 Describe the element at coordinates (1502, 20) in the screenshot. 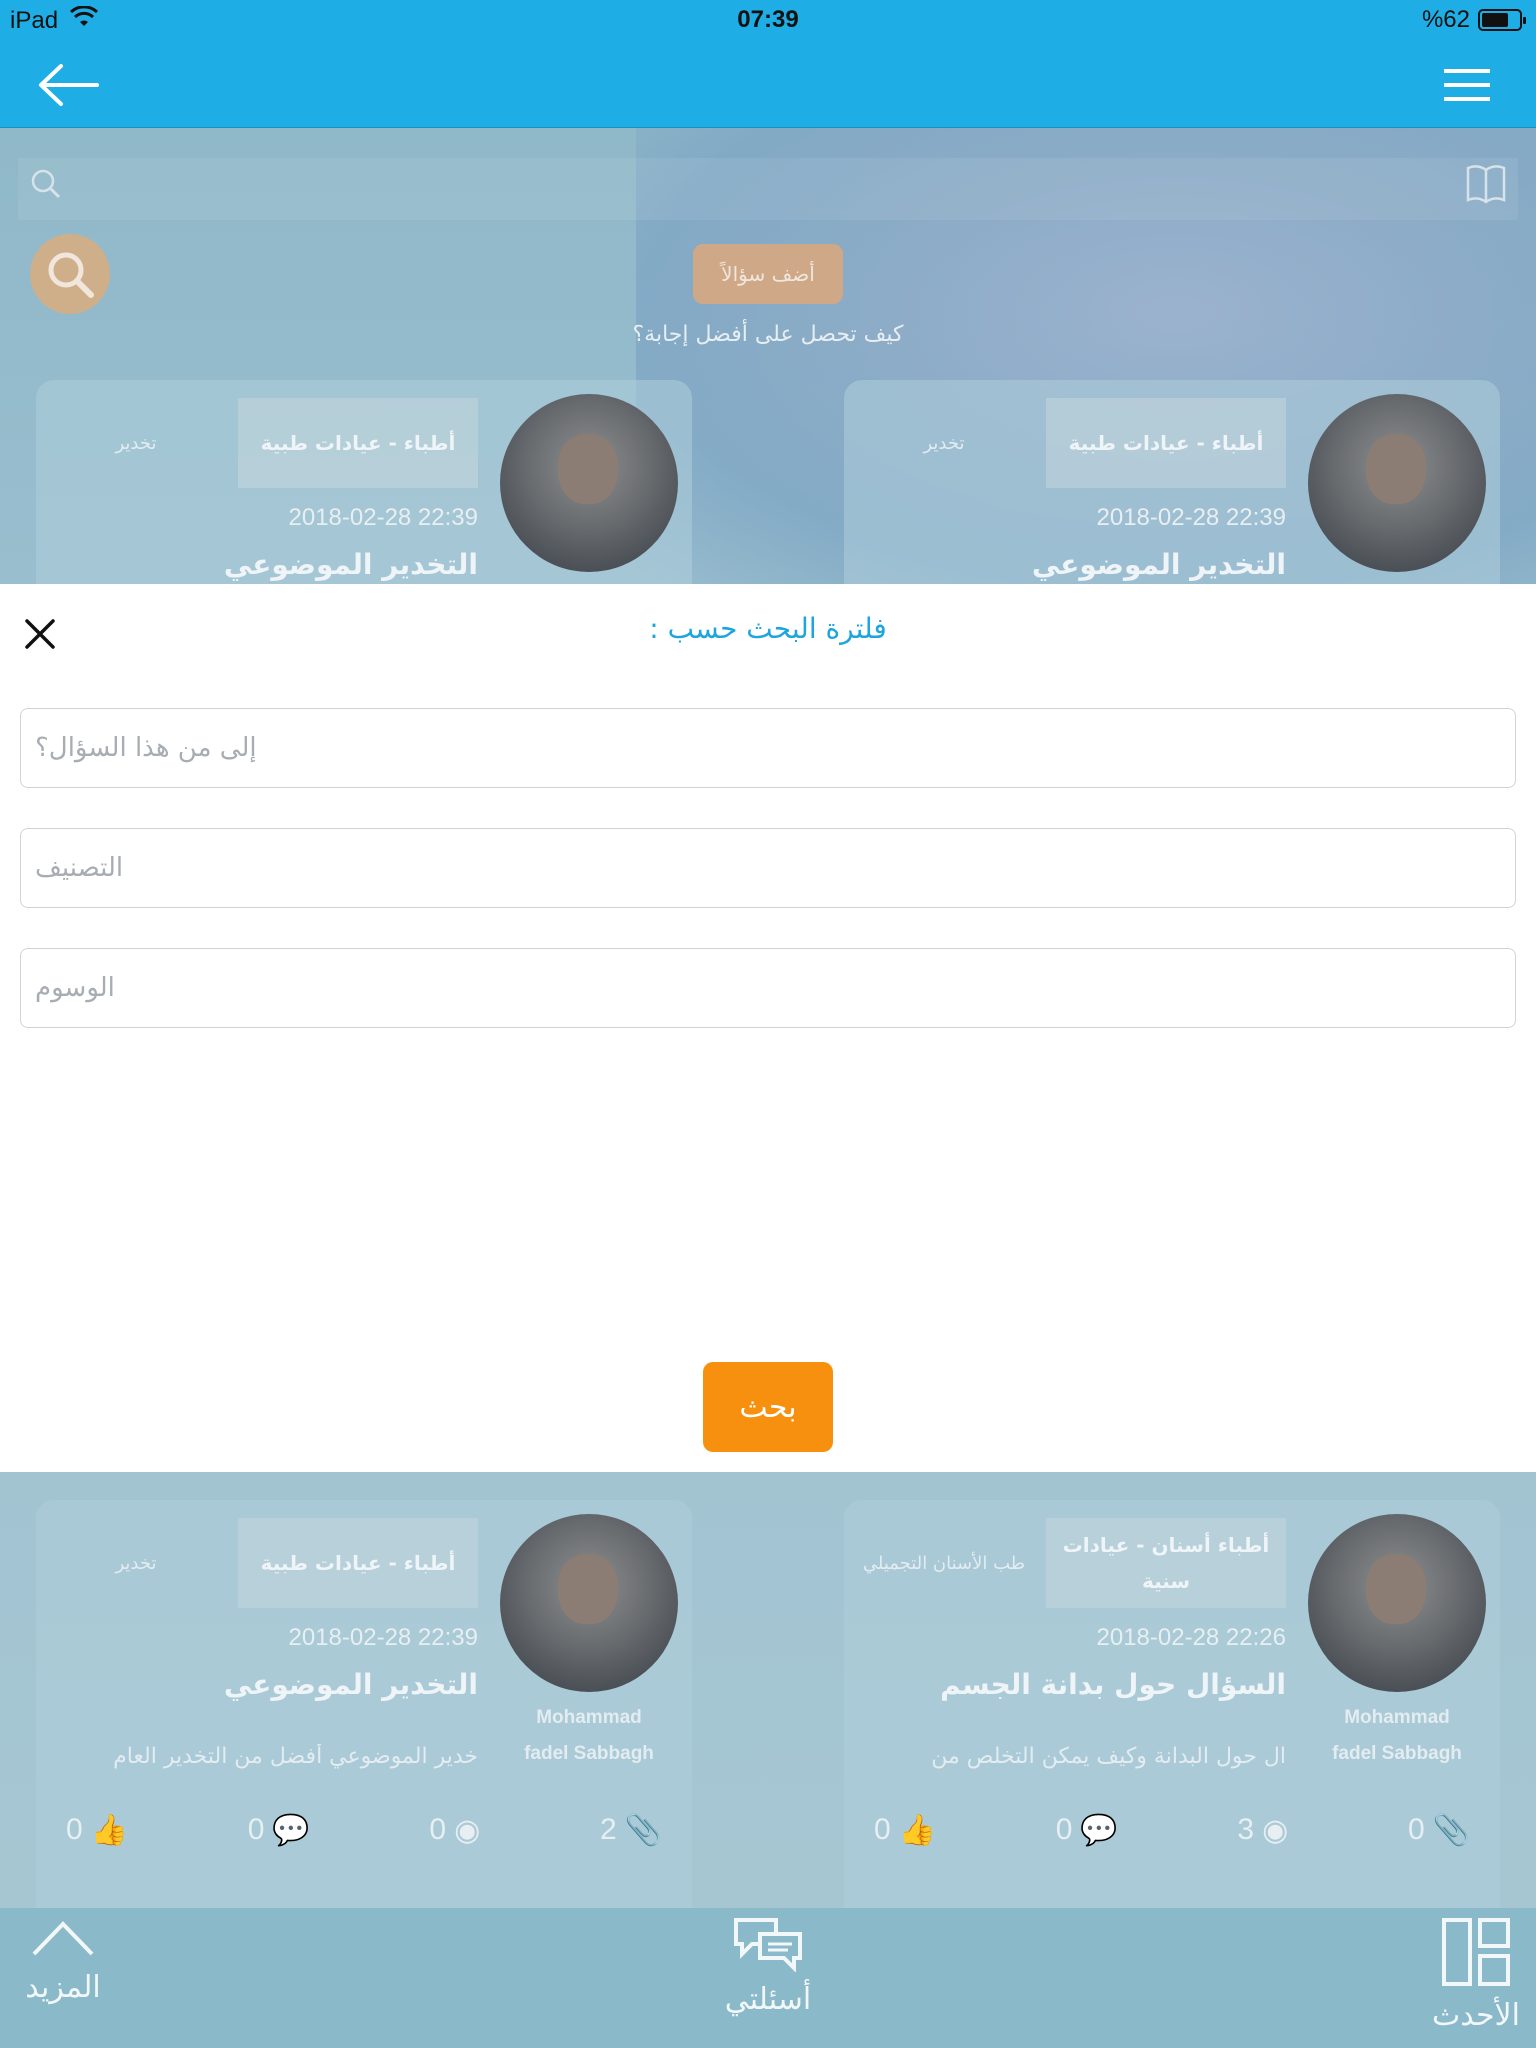

I see `battery-icon` at that location.